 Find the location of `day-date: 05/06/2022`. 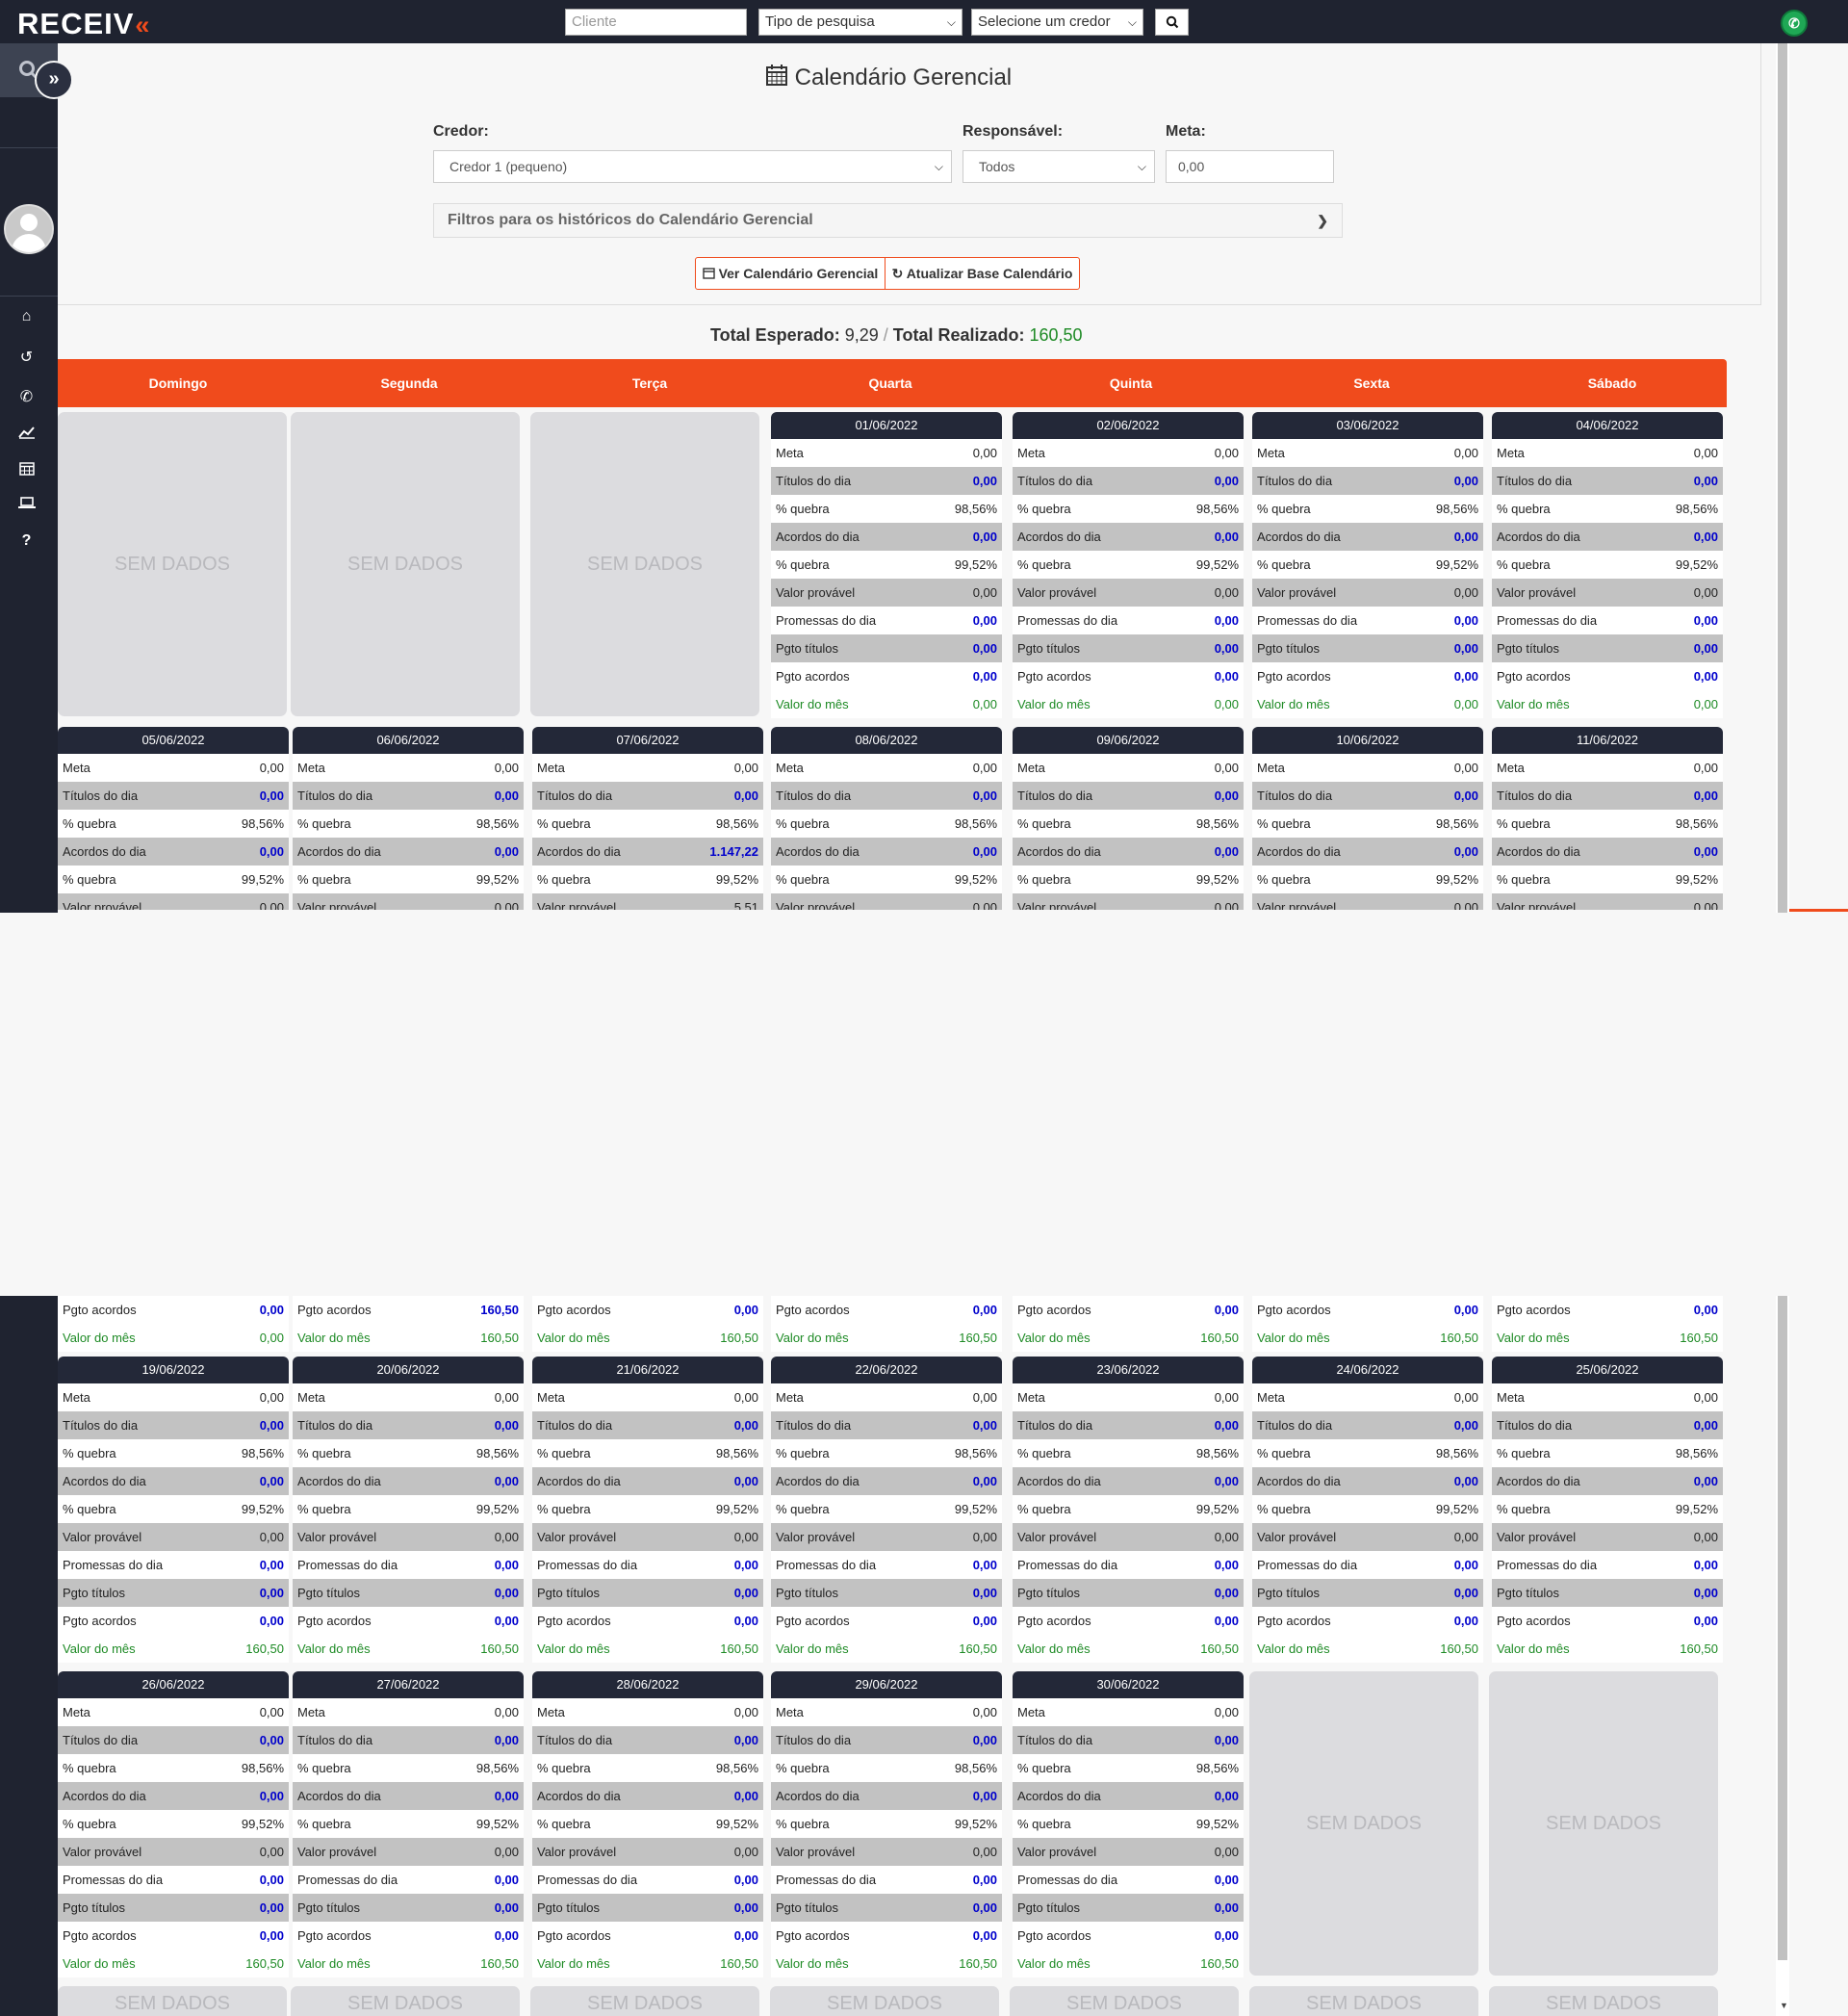

day-date: 05/06/2022 is located at coordinates (173, 740).